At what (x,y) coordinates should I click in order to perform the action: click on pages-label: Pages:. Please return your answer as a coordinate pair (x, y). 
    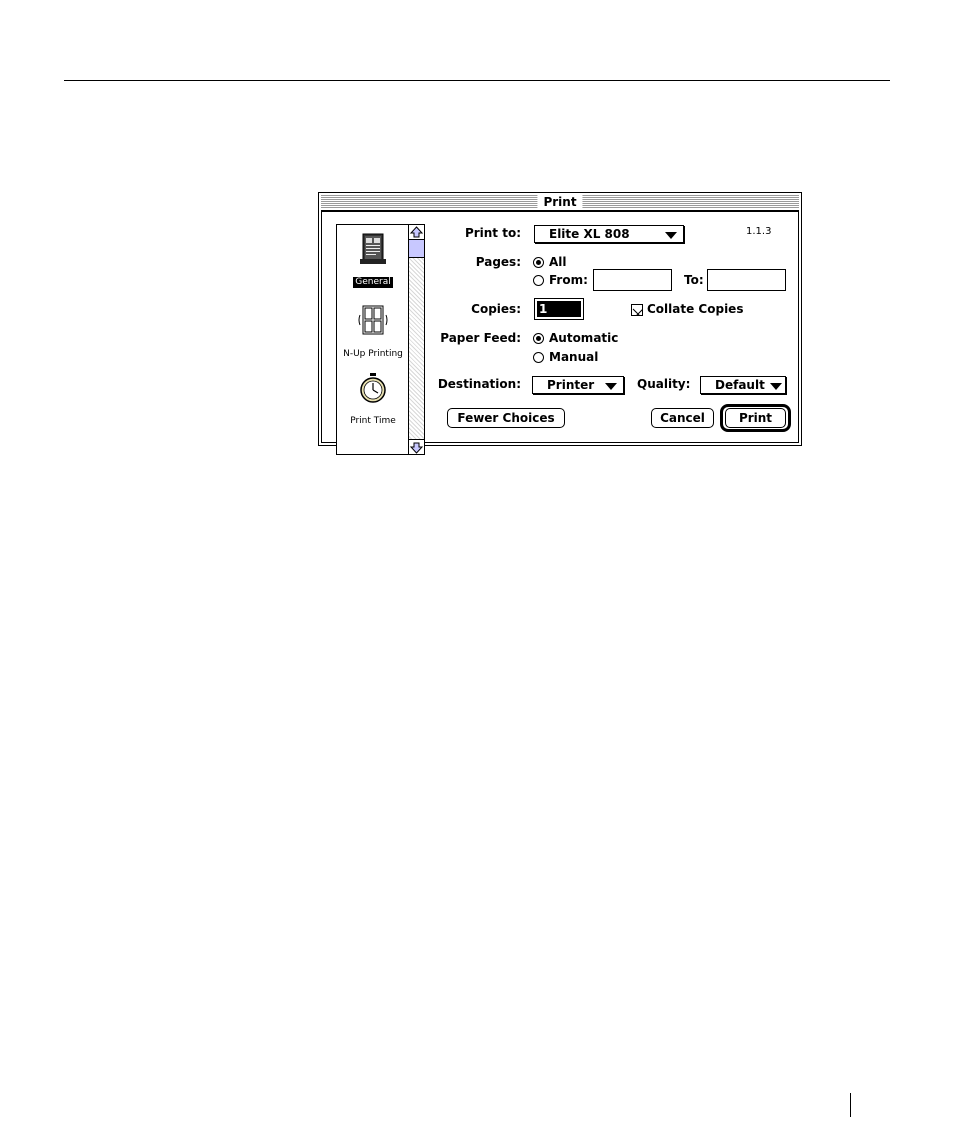
    Looking at the image, I should click on (498, 262).